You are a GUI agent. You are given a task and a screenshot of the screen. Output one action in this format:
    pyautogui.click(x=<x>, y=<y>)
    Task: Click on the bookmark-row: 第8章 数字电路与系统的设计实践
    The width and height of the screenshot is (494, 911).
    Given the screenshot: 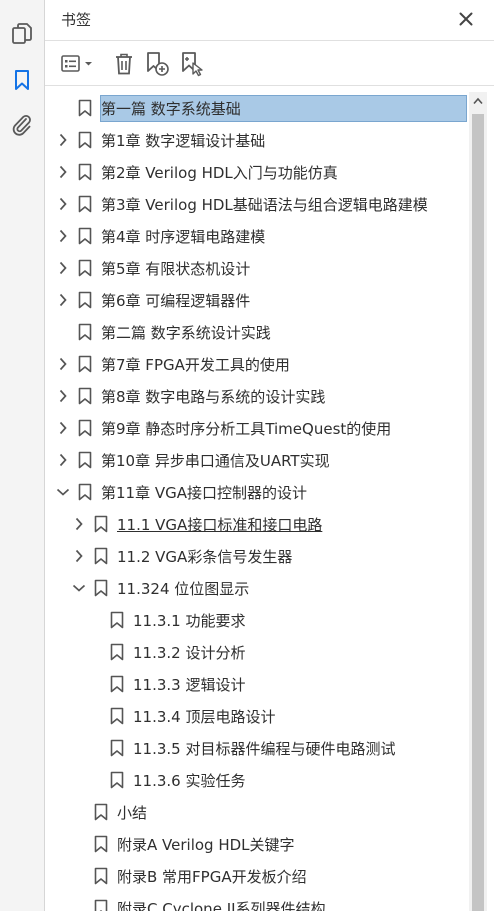 What is the action you would take?
    pyautogui.click(x=257, y=396)
    